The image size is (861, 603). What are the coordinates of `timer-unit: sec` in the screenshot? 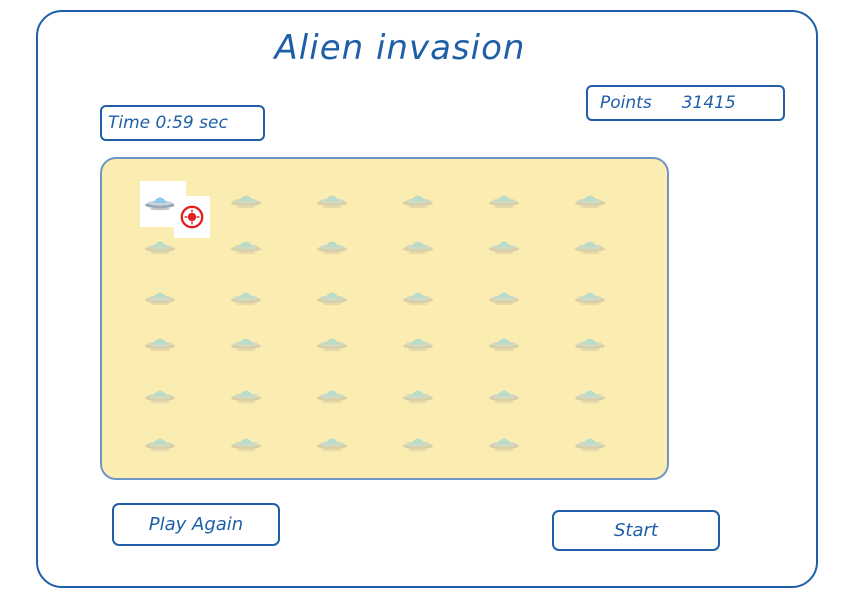 It's located at (213, 123).